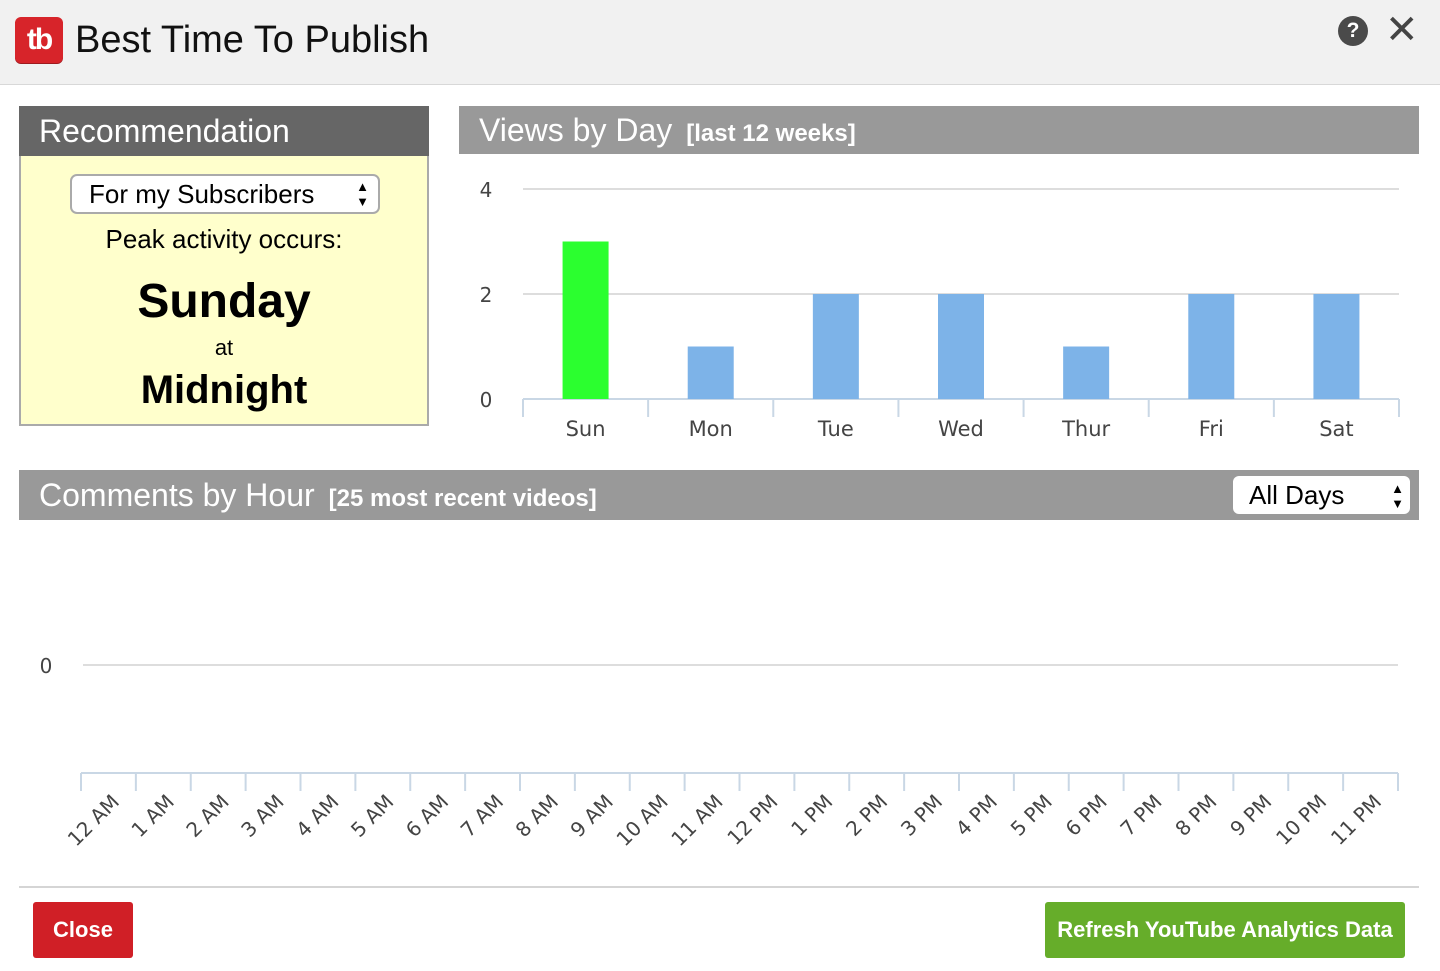  What do you see at coordinates (83, 930) in the screenshot?
I see `close-button: Close` at bounding box center [83, 930].